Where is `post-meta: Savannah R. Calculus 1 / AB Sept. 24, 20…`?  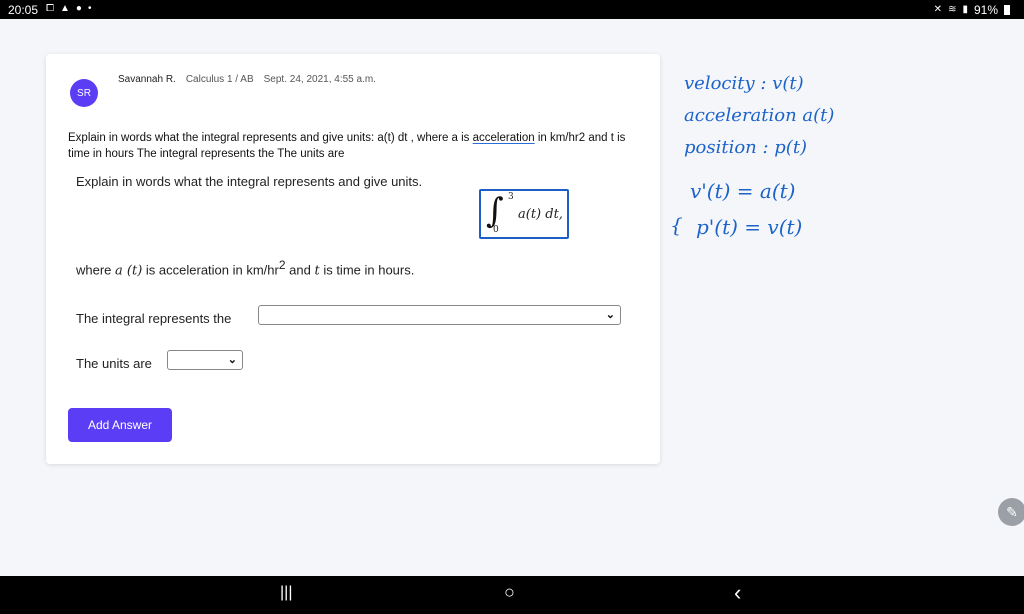
post-meta: Savannah R. Calculus 1 / AB Sept. 24, 20… is located at coordinates (247, 79).